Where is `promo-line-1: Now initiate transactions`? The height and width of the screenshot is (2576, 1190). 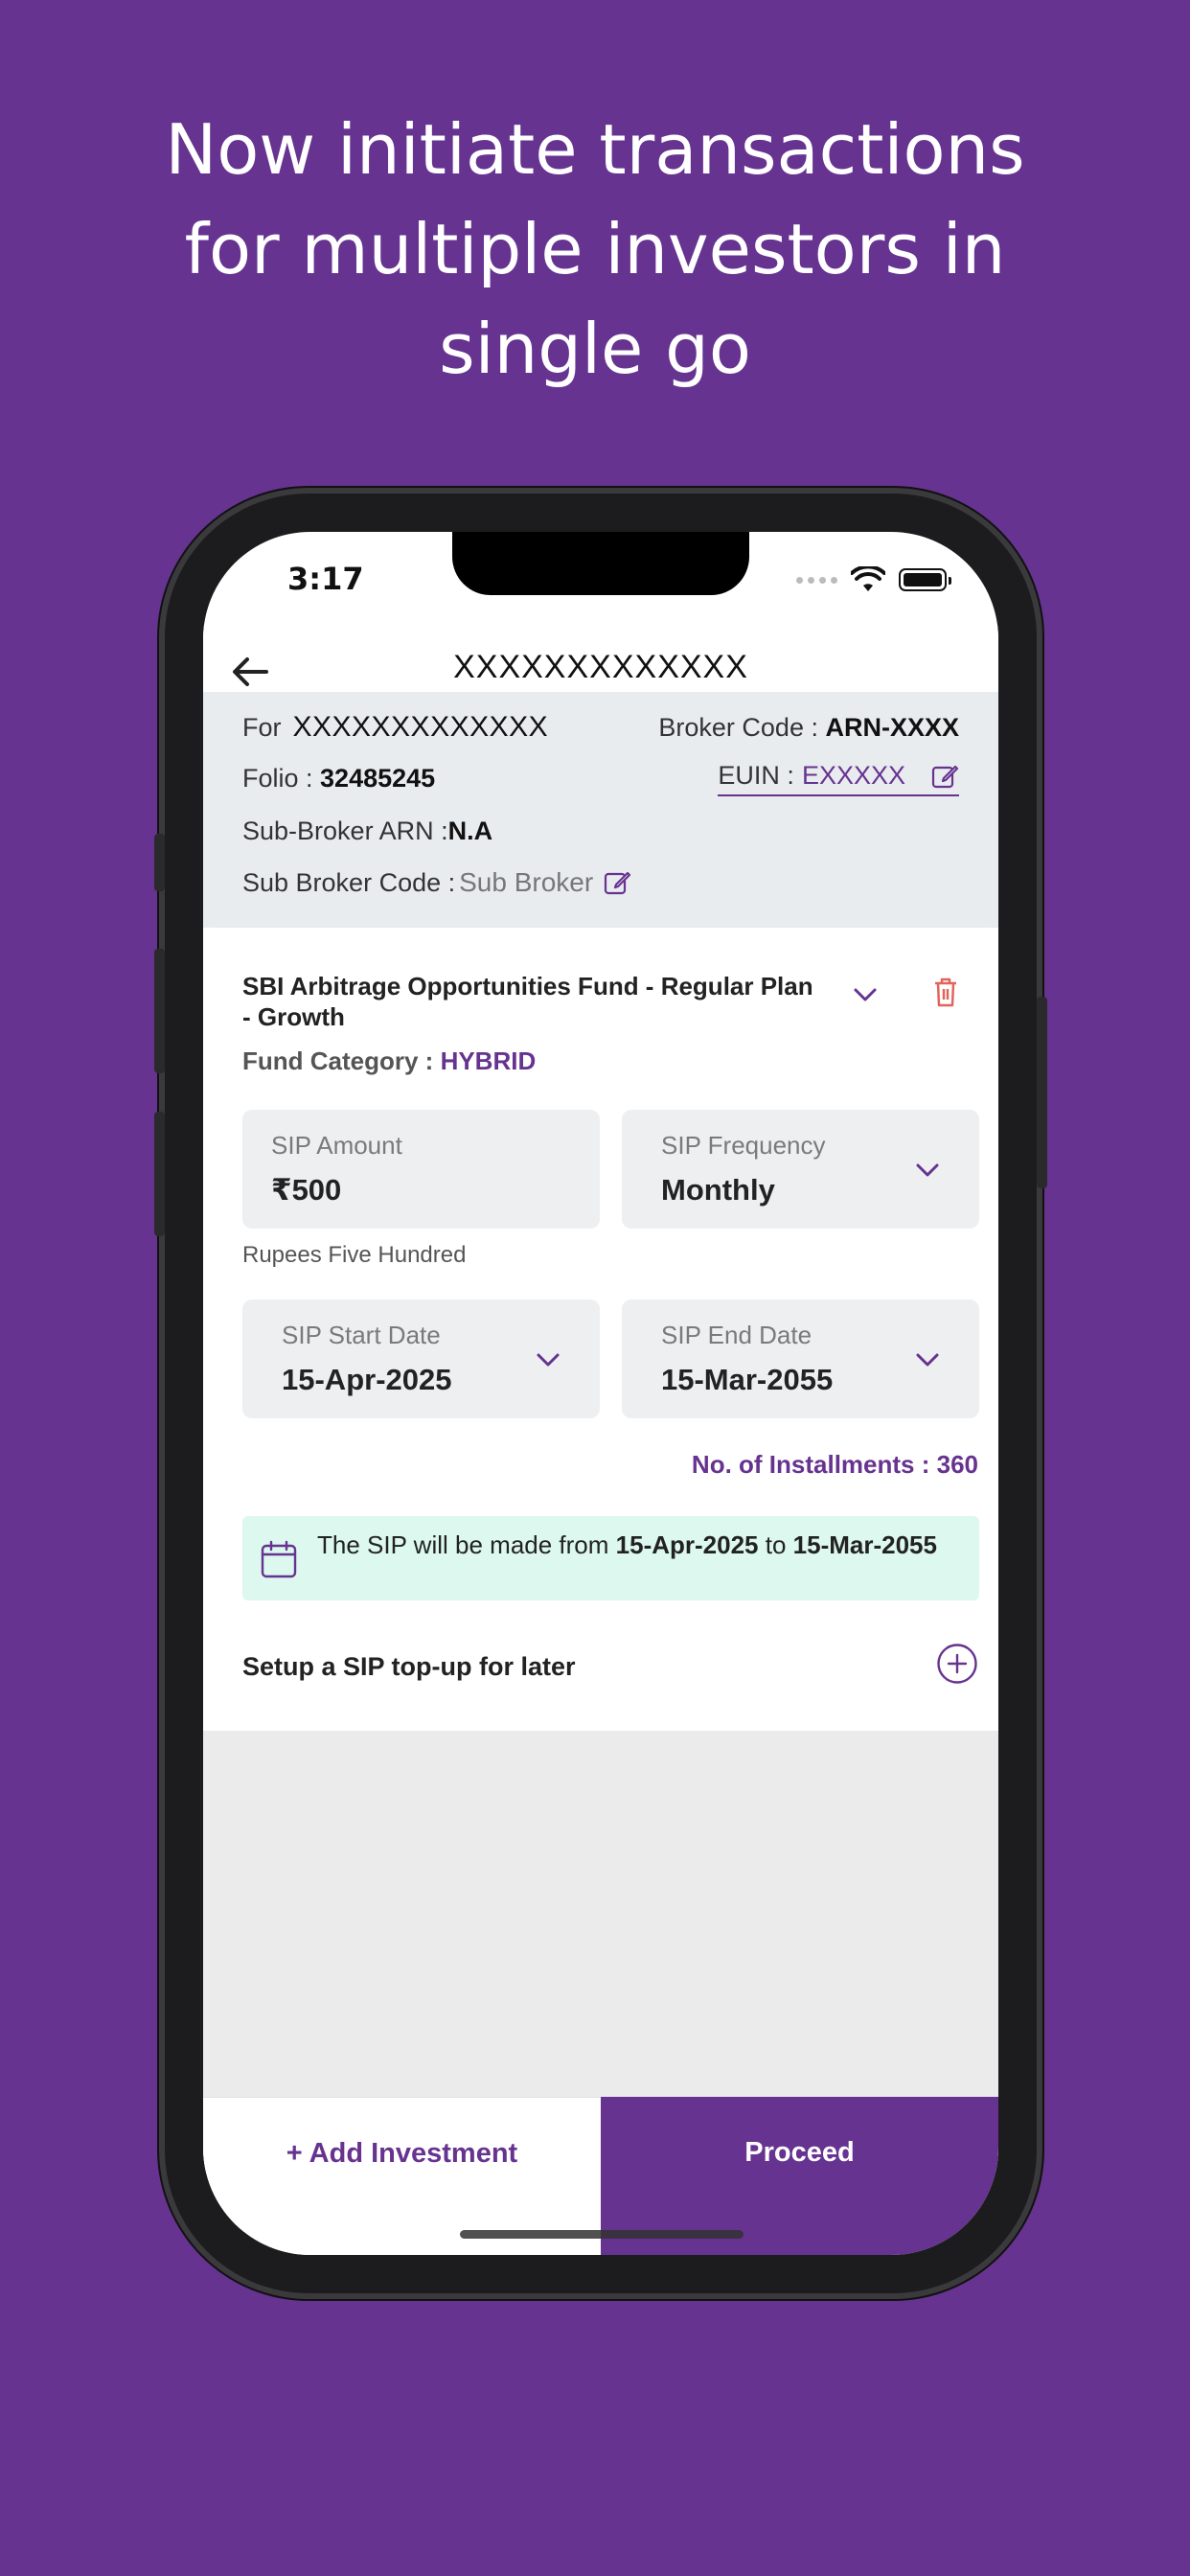
promo-line-1: Now initiate transactions is located at coordinates (595, 149).